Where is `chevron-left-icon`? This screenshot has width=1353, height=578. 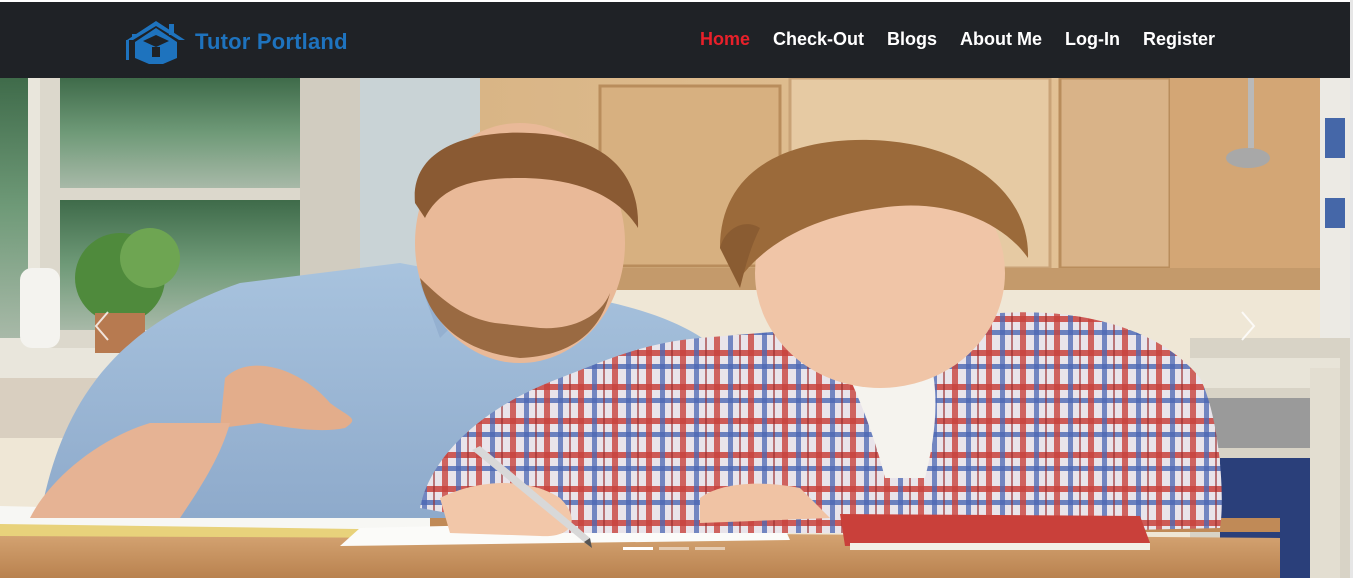
chevron-left-icon is located at coordinates (101, 326).